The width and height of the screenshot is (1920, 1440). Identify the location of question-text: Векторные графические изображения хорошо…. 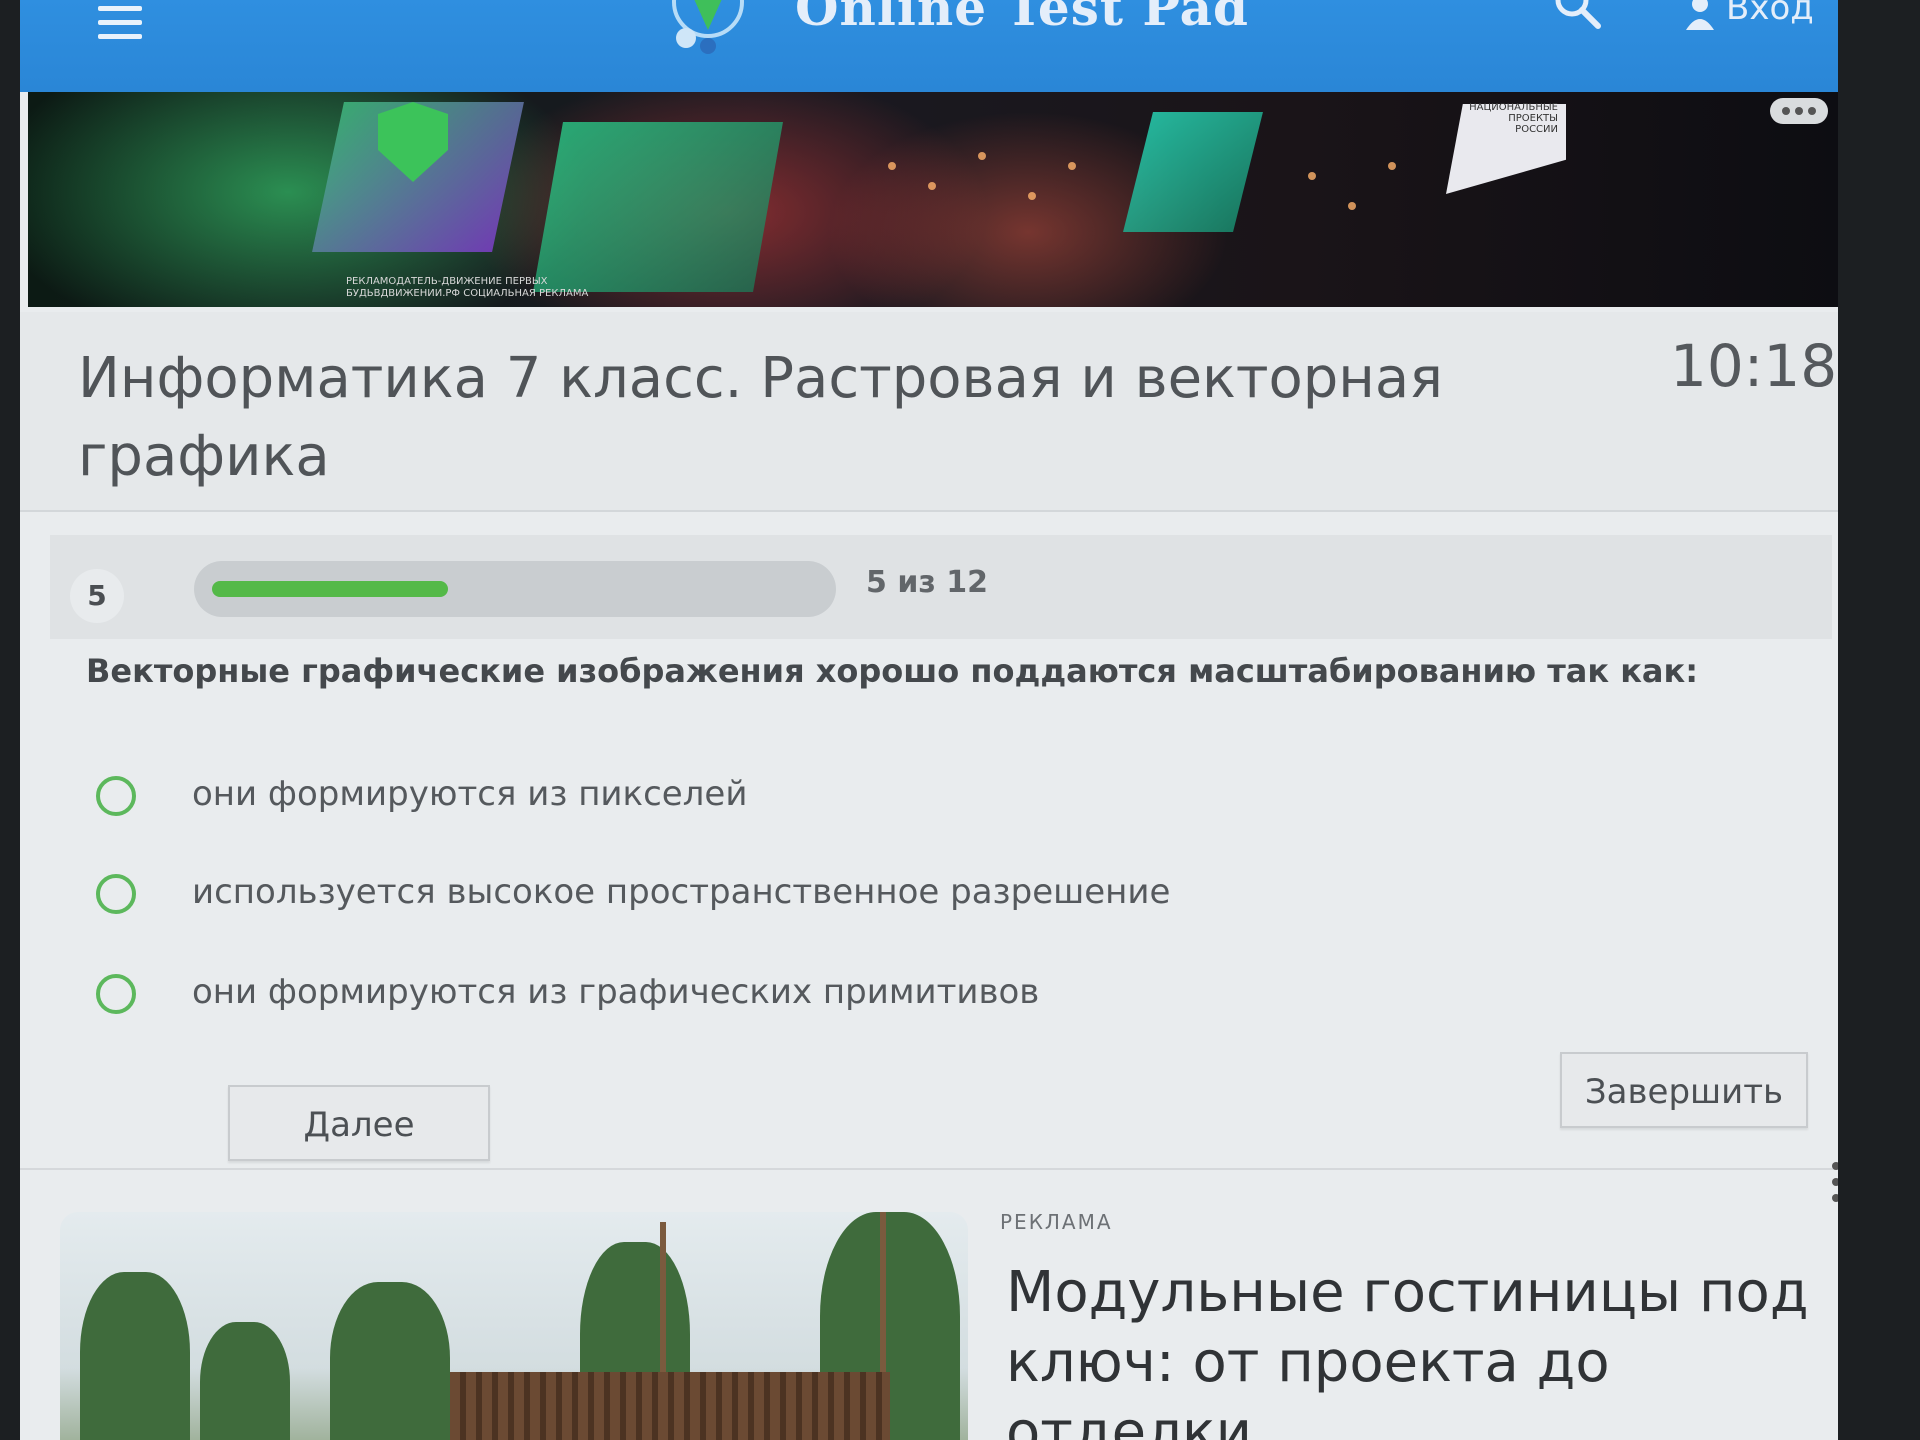
(892, 671).